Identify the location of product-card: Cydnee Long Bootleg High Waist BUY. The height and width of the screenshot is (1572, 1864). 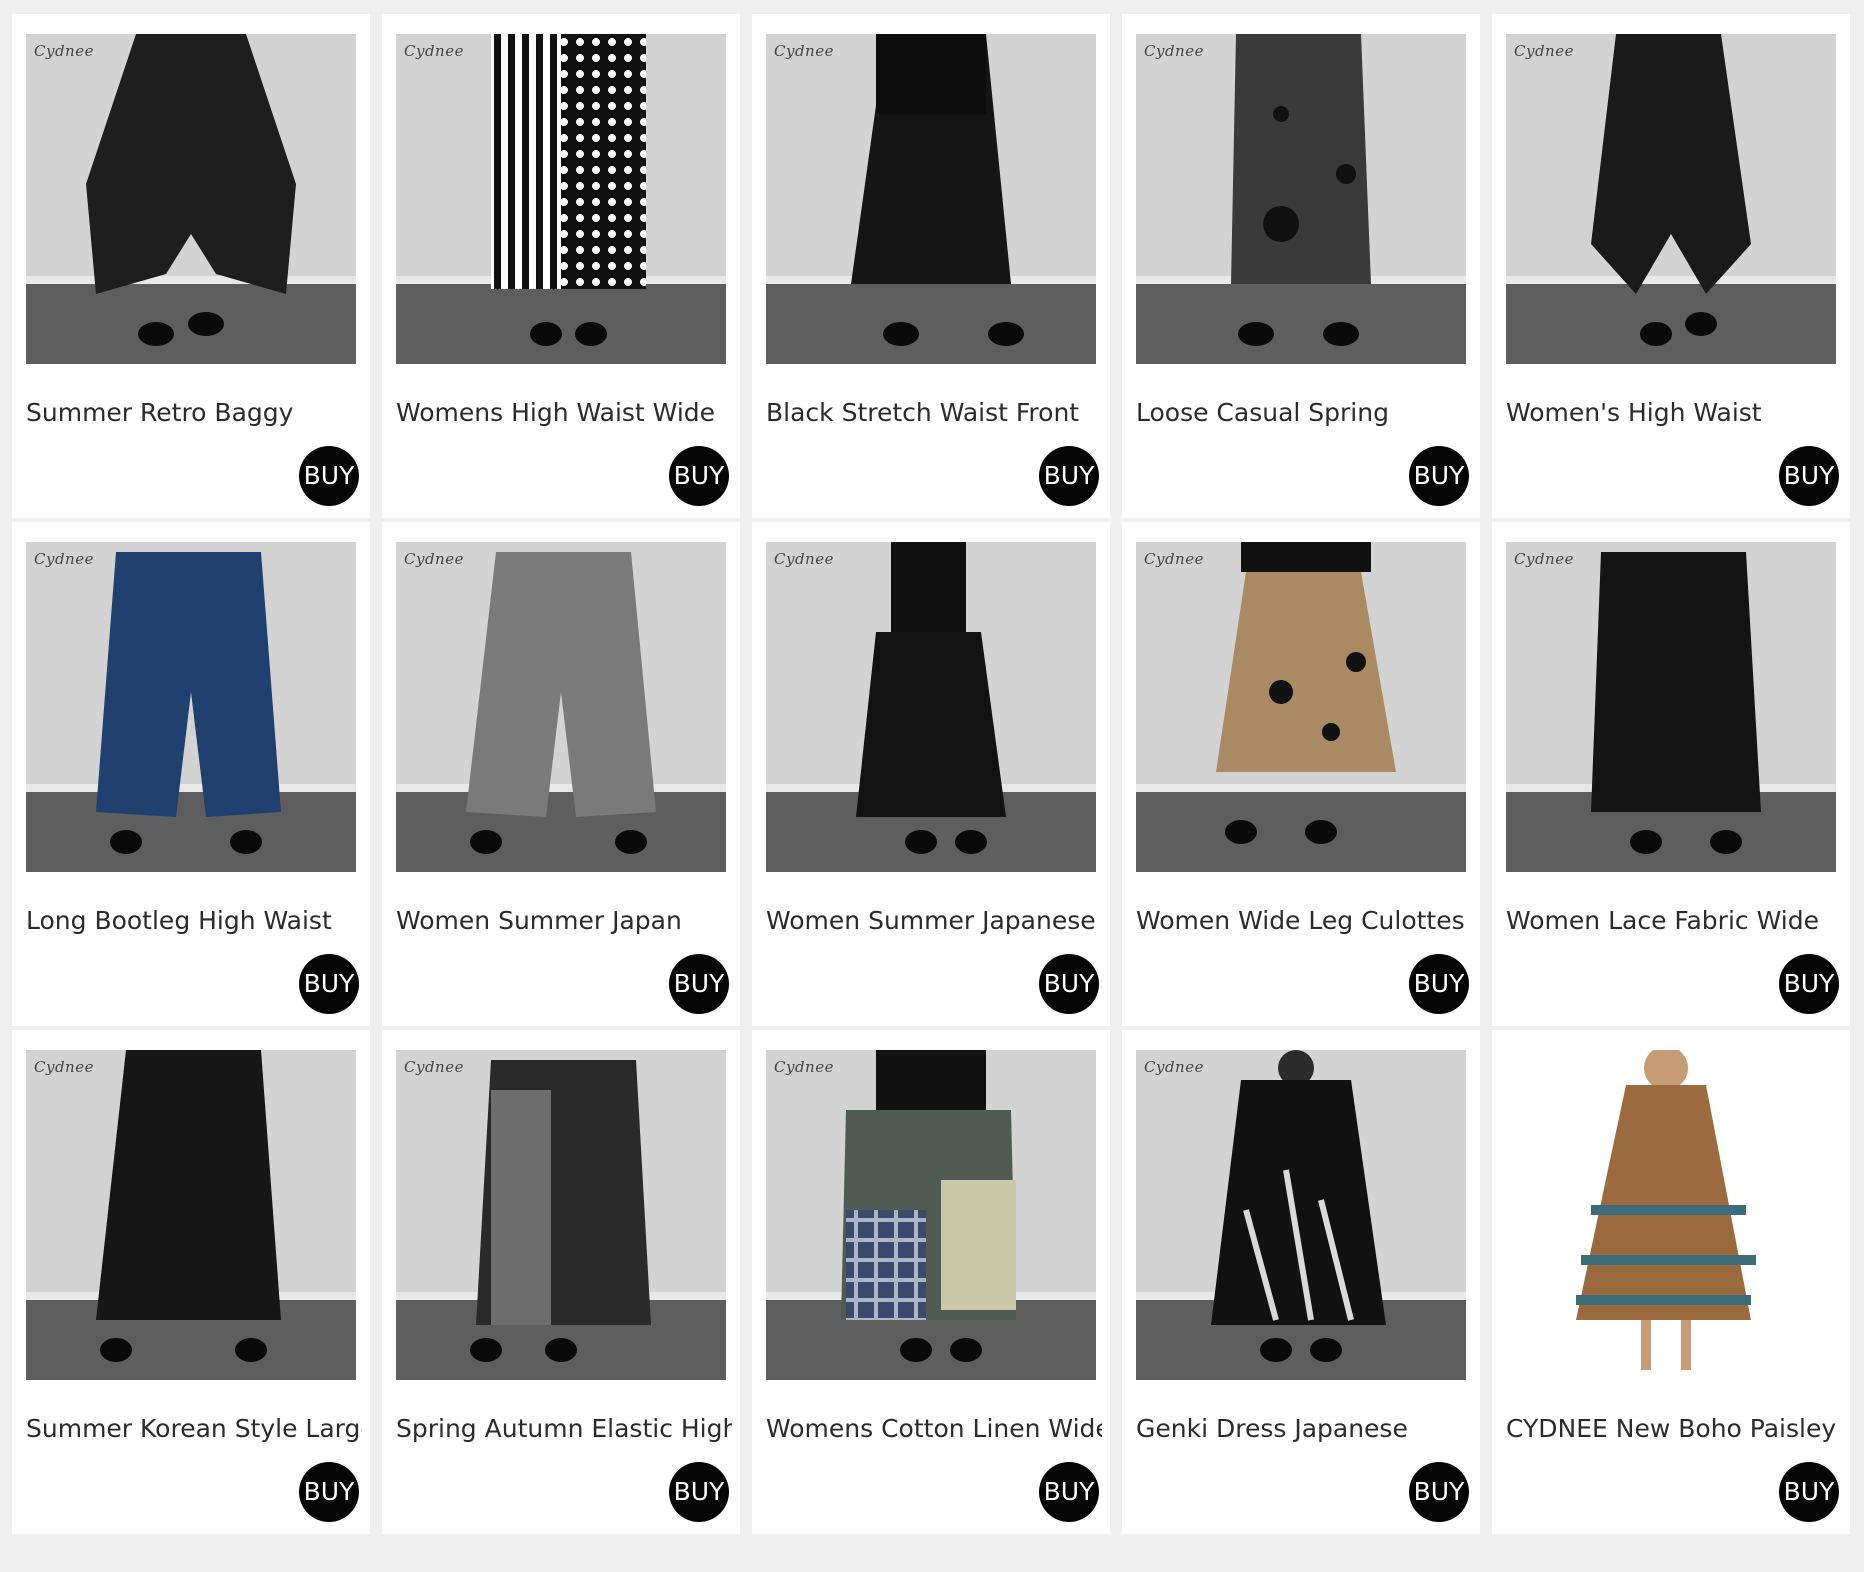
(191, 774).